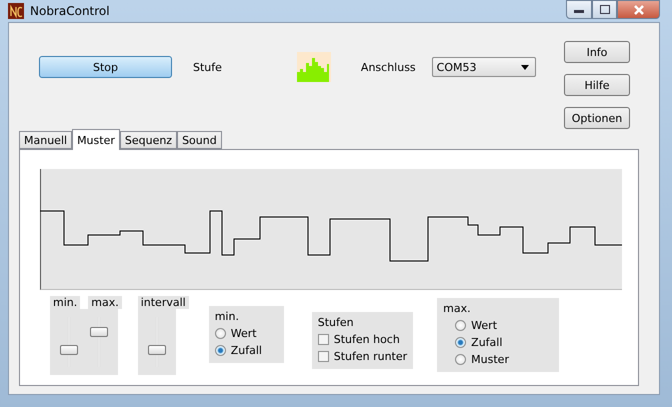 The image size is (672, 407). Describe the element at coordinates (96, 139) in the screenshot. I see `tab: Muster` at that location.